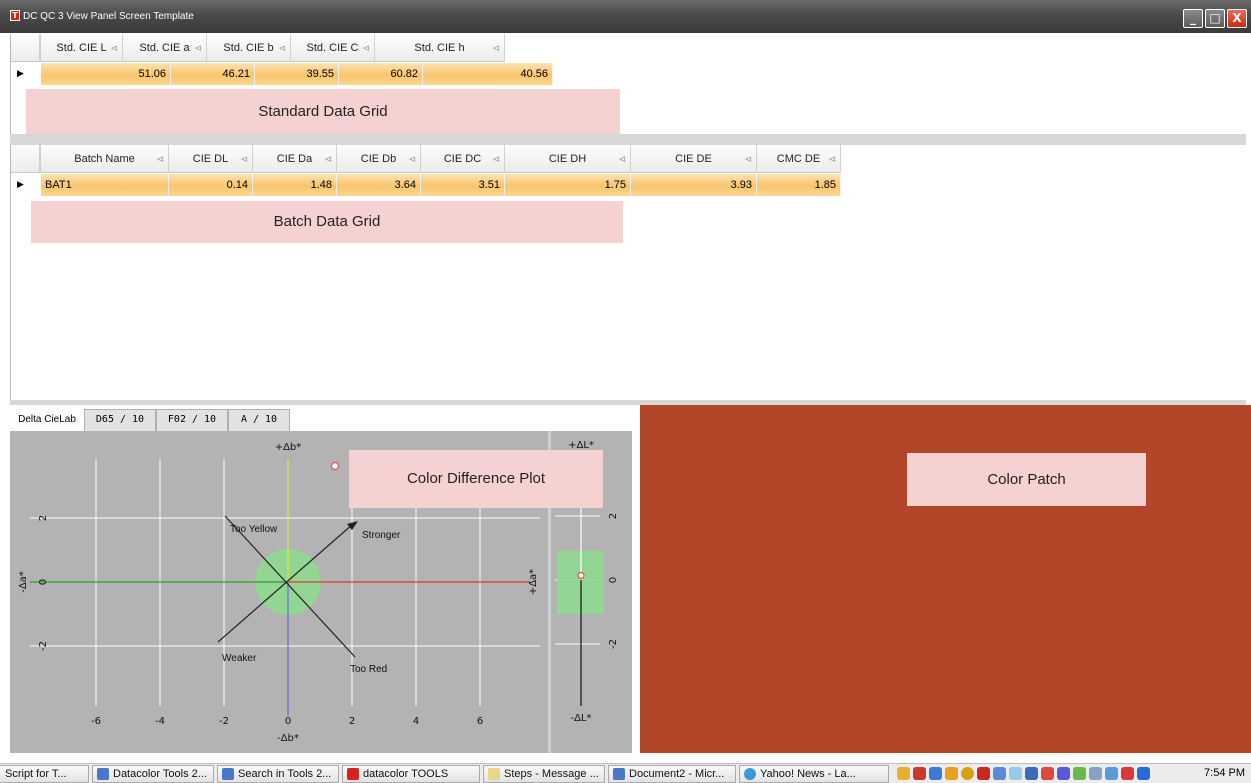 The image size is (1251, 783). What do you see at coordinates (1127, 773) in the screenshot?
I see `security-icon` at bounding box center [1127, 773].